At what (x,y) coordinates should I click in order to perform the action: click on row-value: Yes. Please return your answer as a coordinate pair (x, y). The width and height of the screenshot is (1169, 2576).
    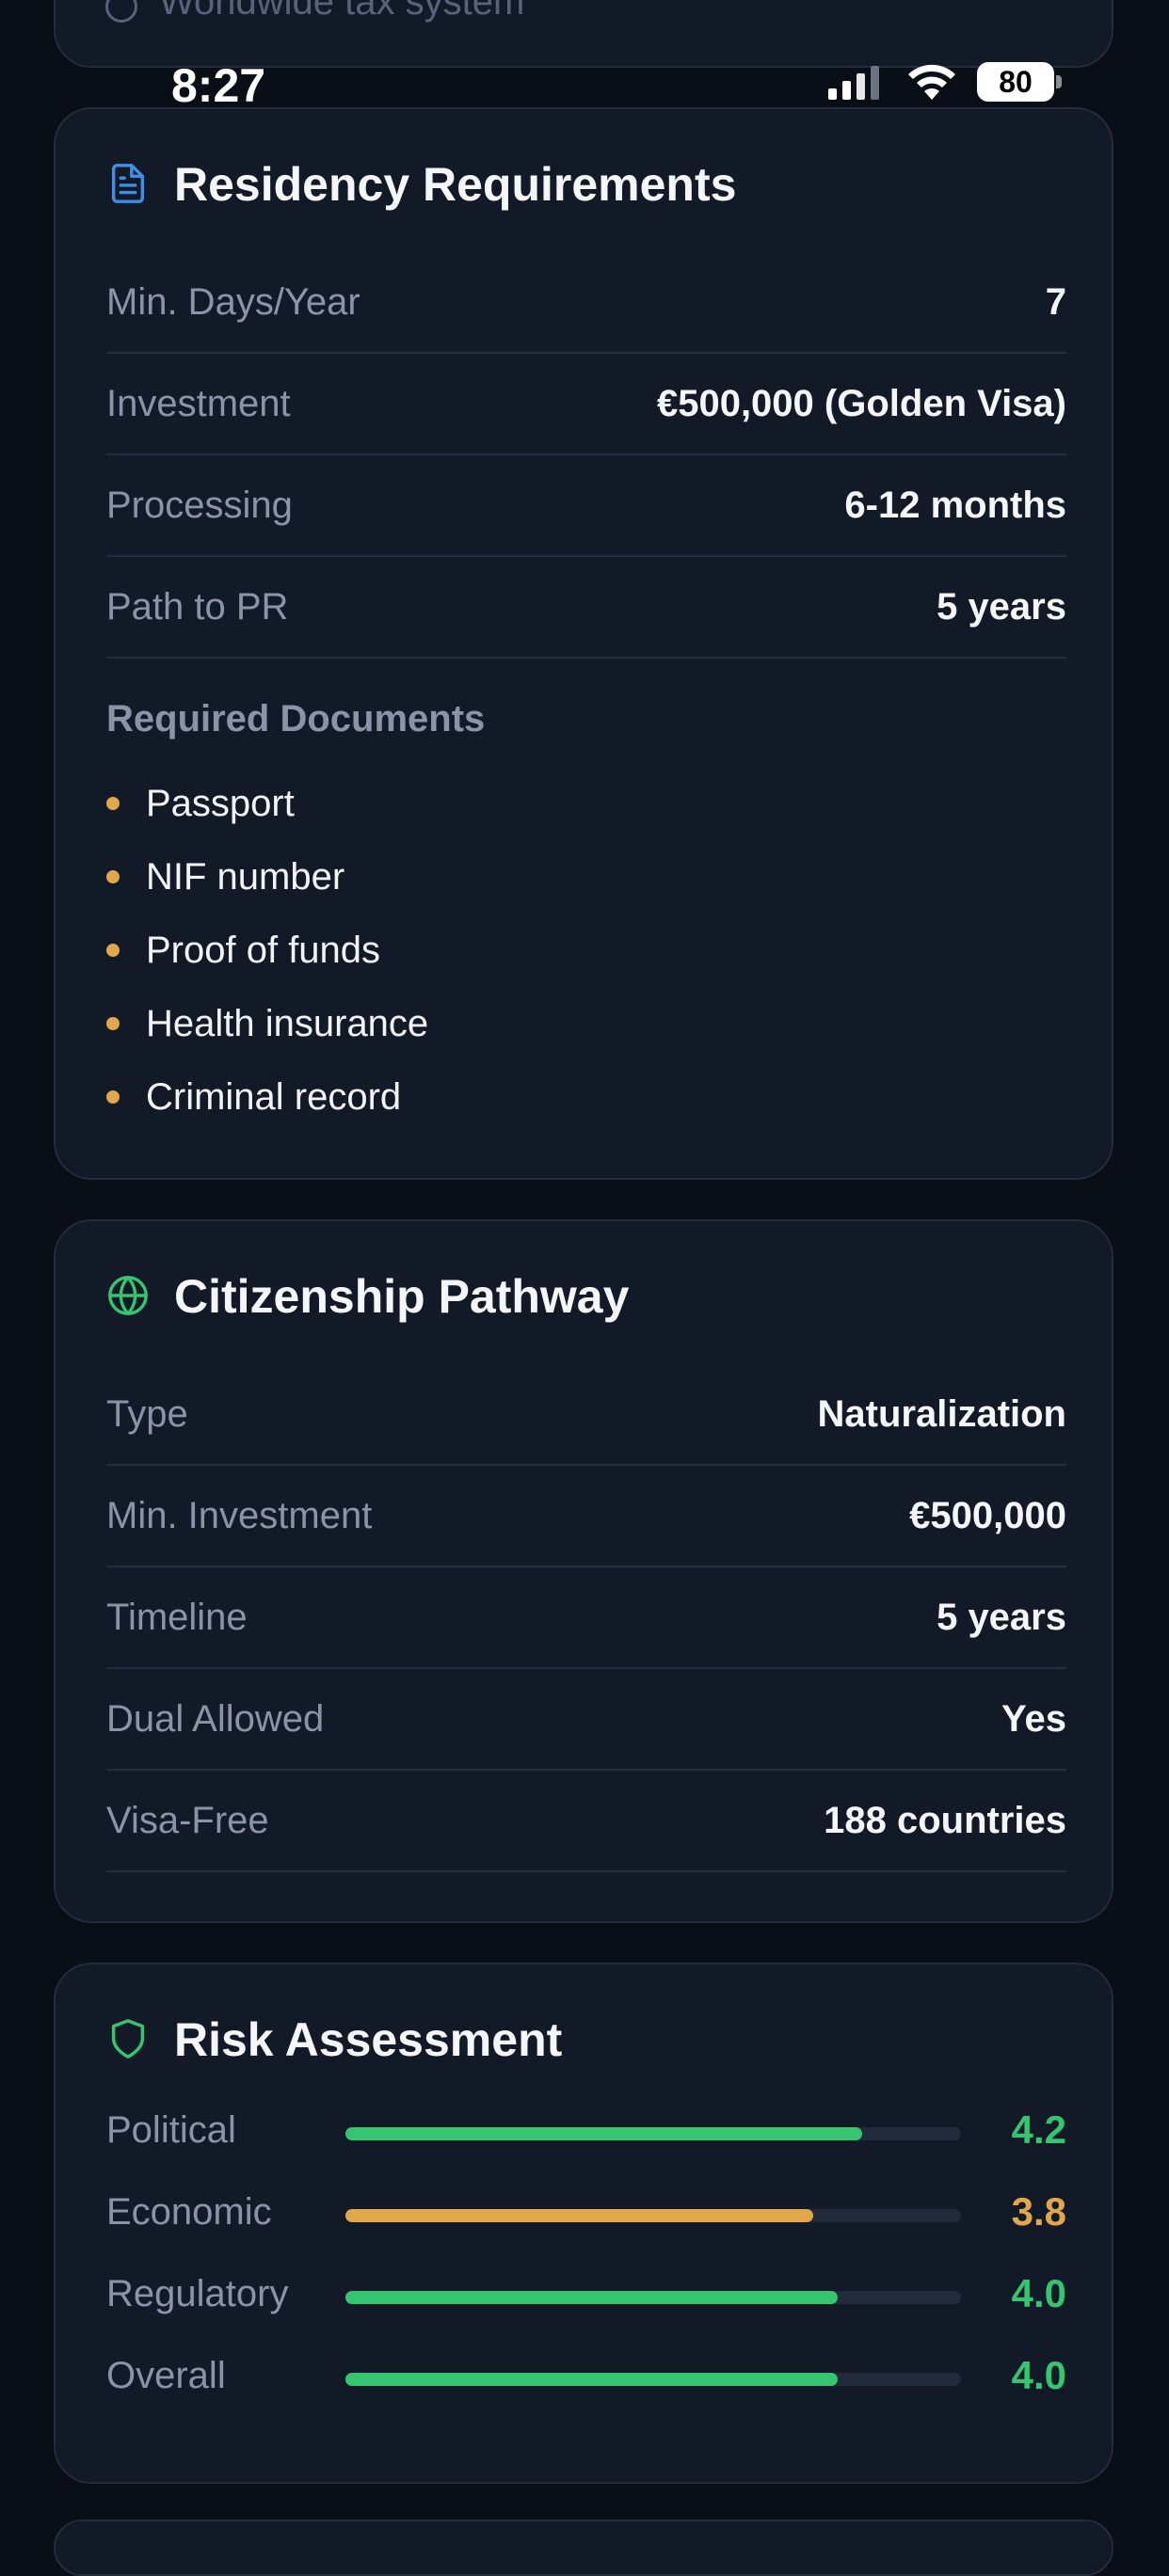
    Looking at the image, I should click on (1033, 1718).